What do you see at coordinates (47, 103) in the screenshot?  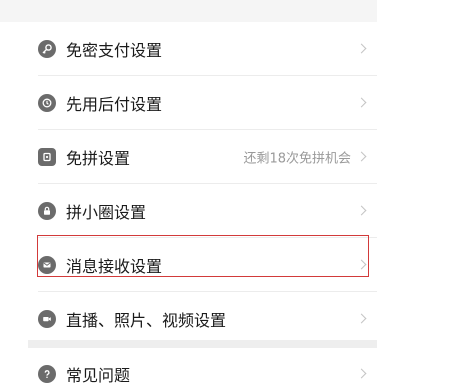 I see `badge-icon` at bounding box center [47, 103].